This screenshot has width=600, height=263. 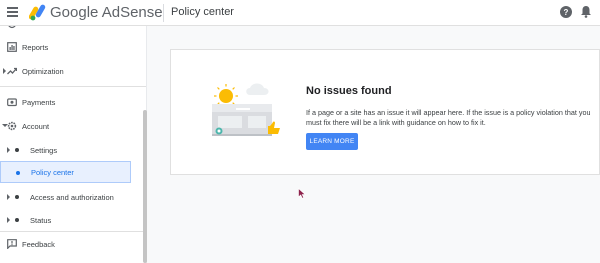 I want to click on sidebar-item-label: Policy center, so click(x=52, y=172).